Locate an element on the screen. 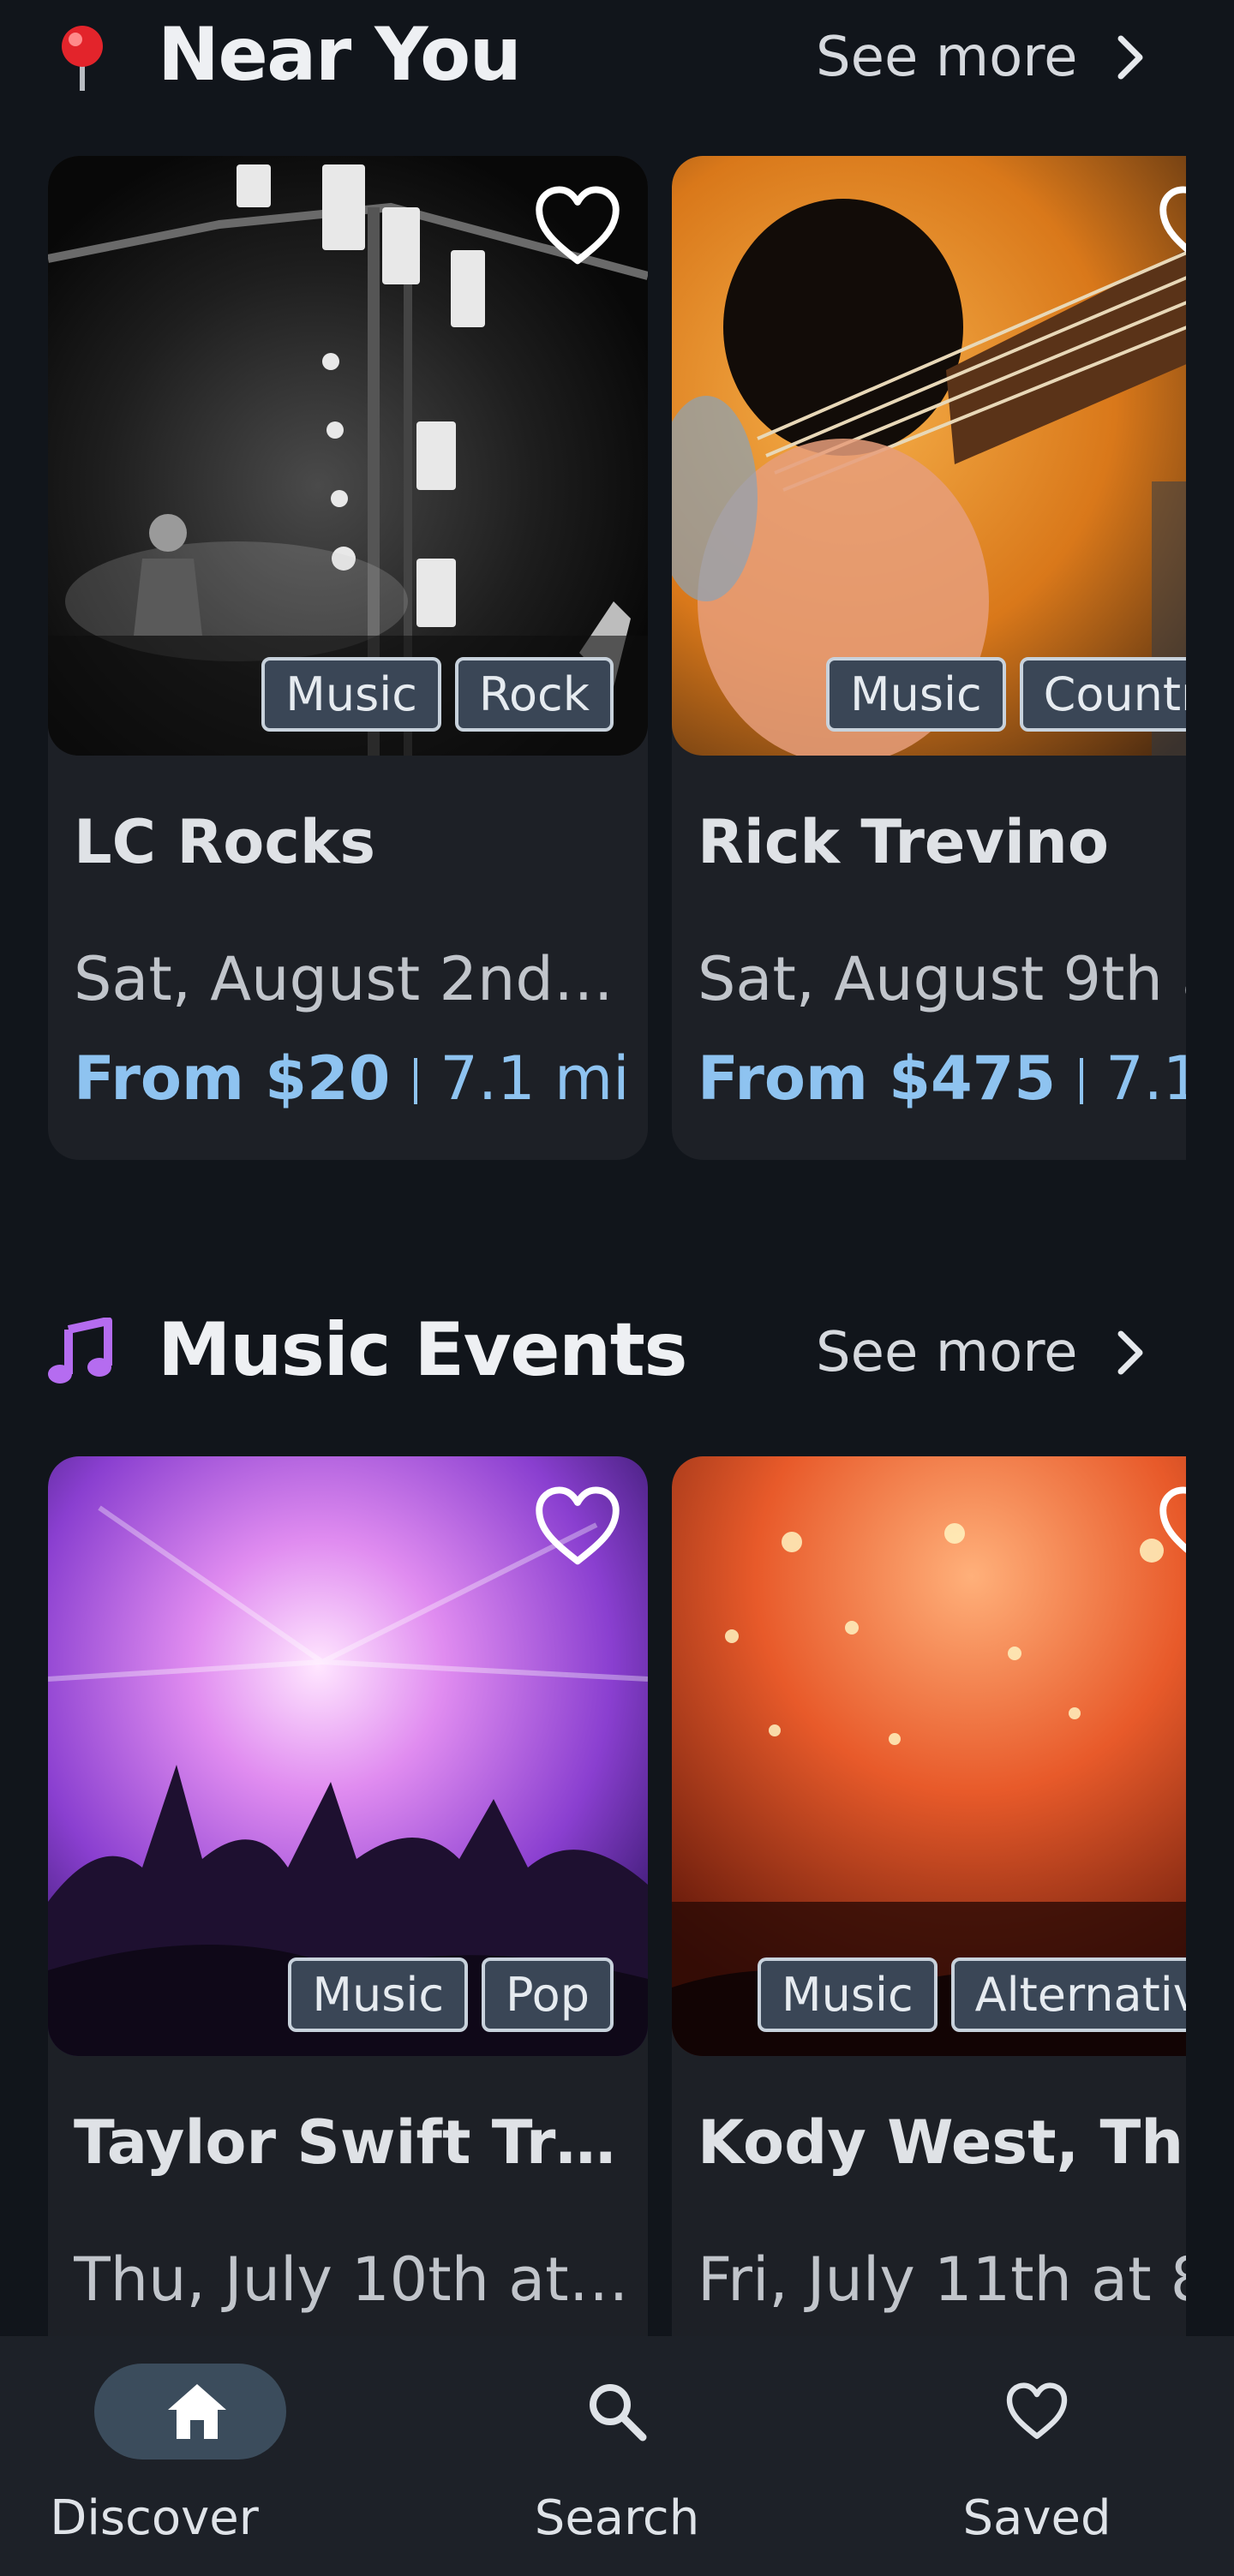 The image size is (1234, 2576). event-date: Fri, July 11th at 8 is located at coordinates (942, 2280).